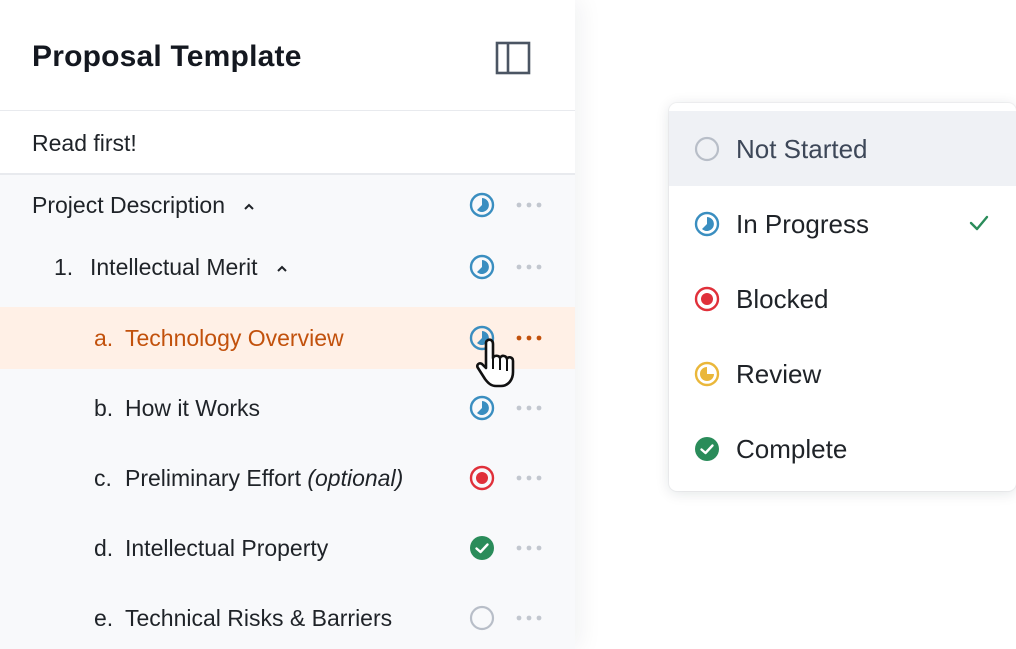 This screenshot has height=649, width=1016. What do you see at coordinates (213, 478) in the screenshot?
I see `row-label: Preliminary Effort` at bounding box center [213, 478].